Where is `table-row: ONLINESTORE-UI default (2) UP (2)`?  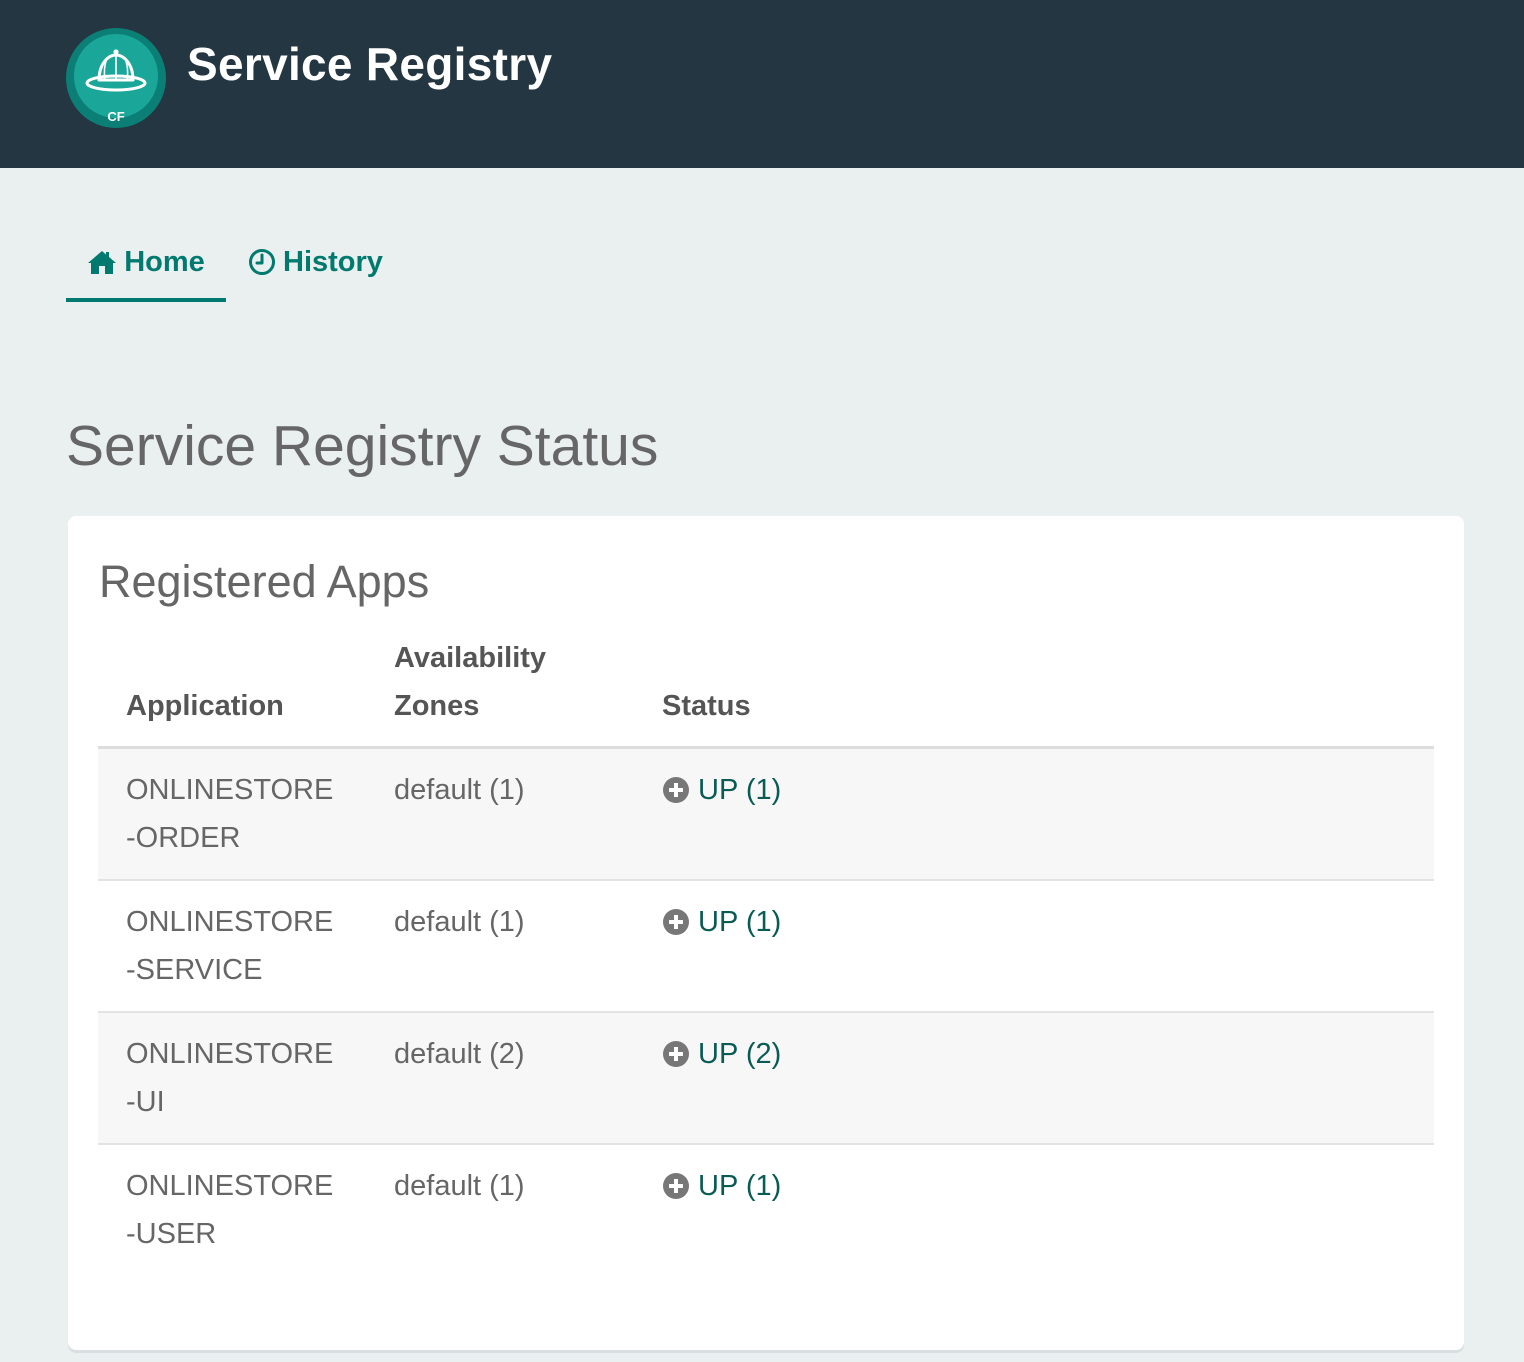
table-row: ONLINESTORE-UI default (2) UP (2) is located at coordinates (766, 1077).